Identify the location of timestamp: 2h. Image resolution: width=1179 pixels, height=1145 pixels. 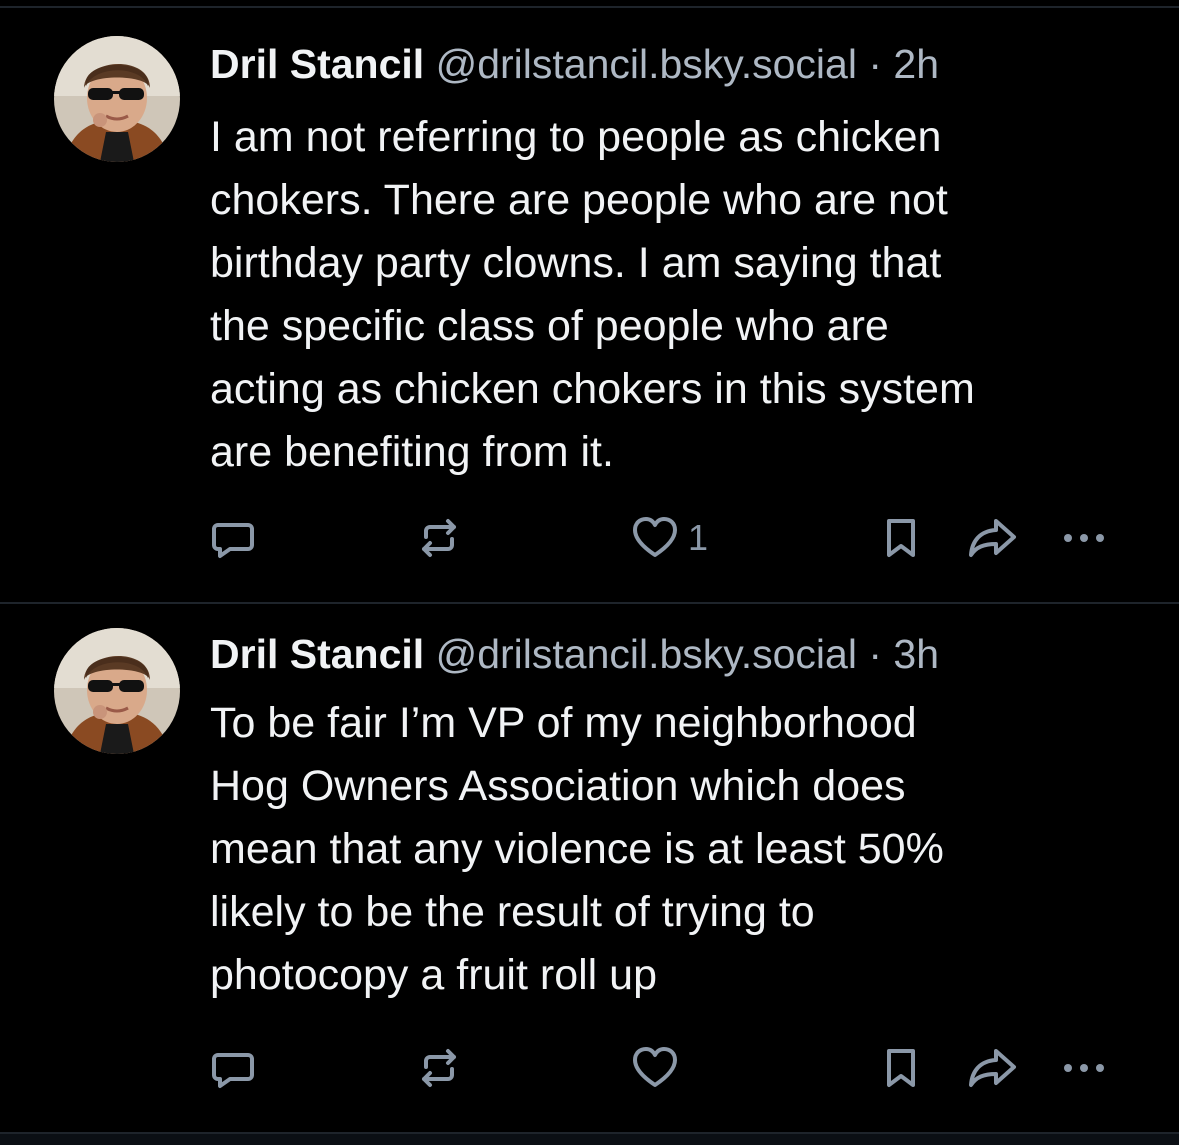
(916, 64).